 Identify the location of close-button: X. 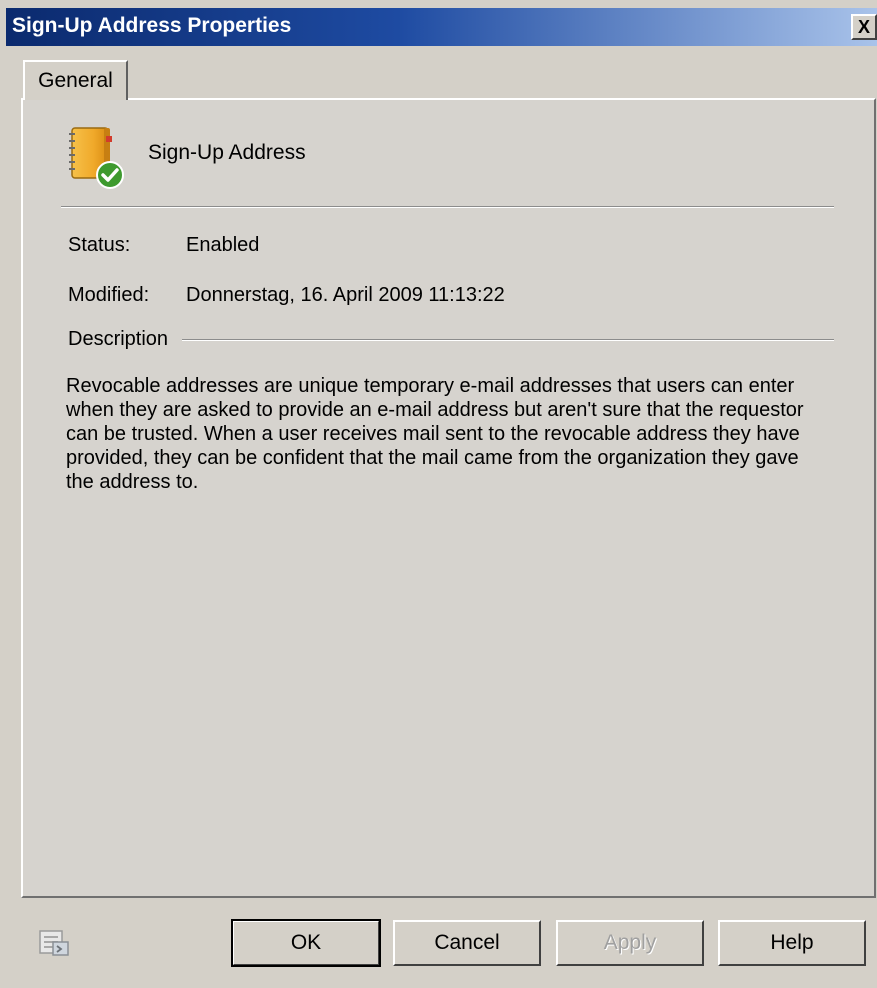
(864, 27).